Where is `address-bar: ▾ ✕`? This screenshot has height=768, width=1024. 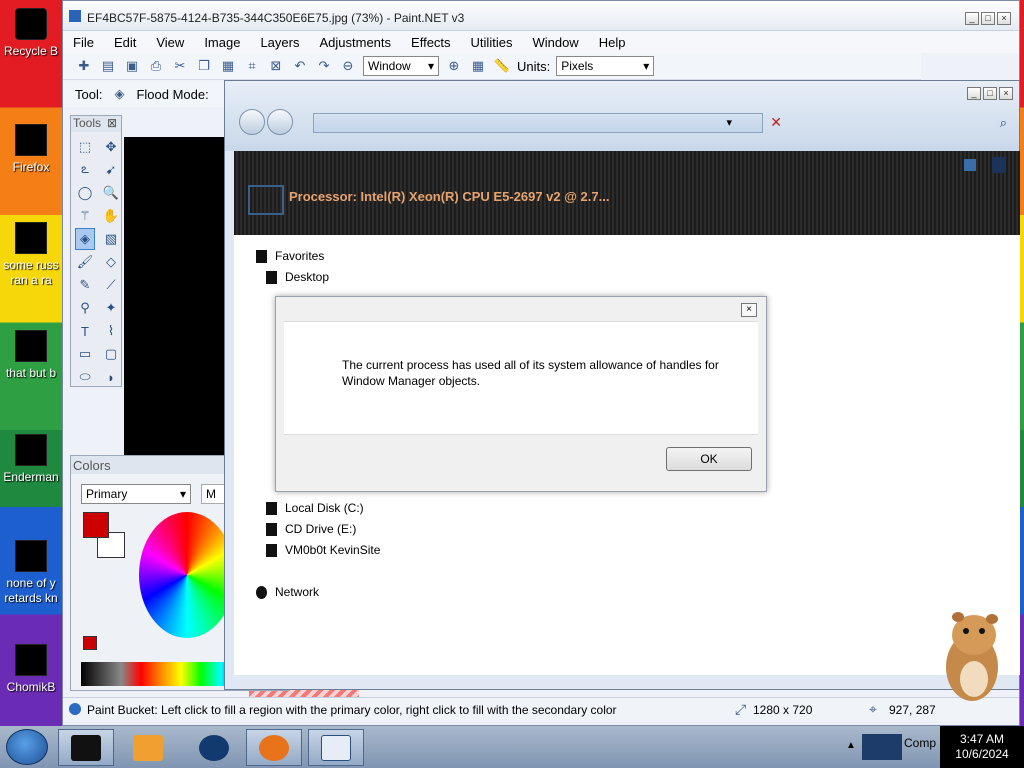
address-bar: ▾ ✕ is located at coordinates (547, 123).